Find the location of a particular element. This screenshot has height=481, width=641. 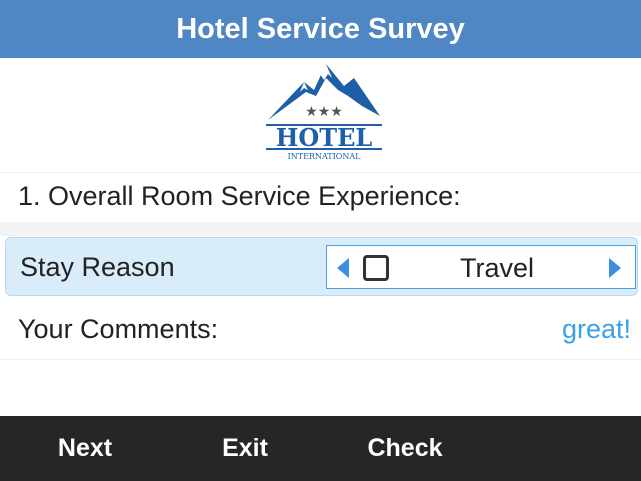

softkey-bar: Next Exit Check is located at coordinates (320, 448).